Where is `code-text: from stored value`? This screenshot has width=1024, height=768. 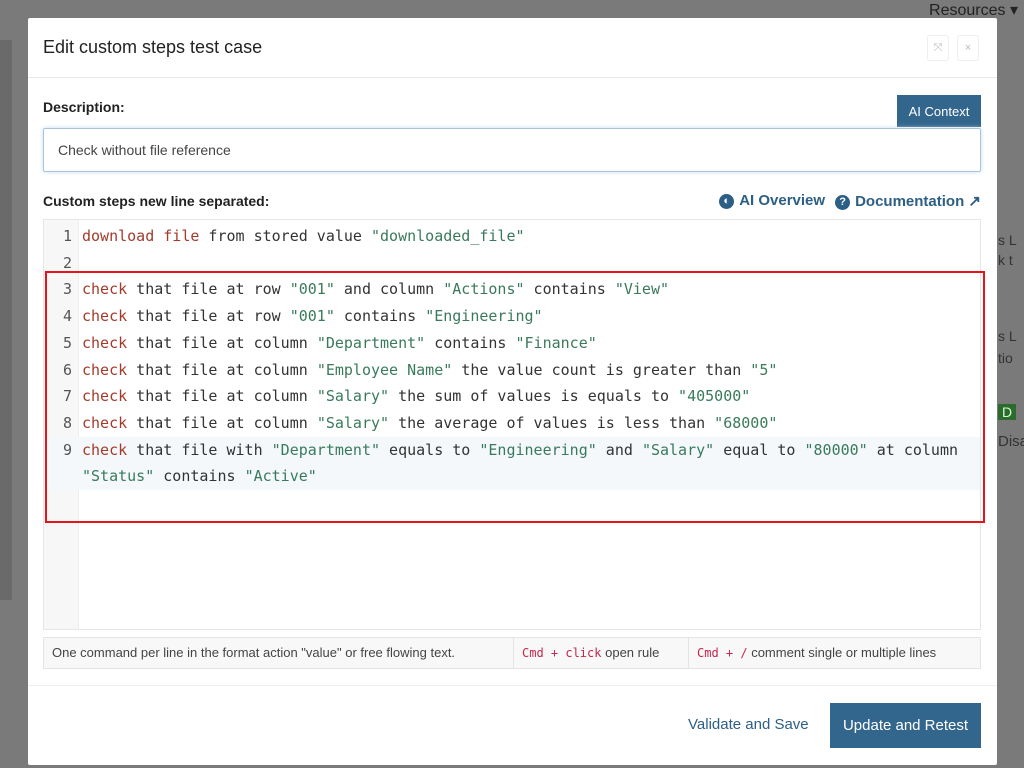 code-text: from stored value is located at coordinates (285, 236).